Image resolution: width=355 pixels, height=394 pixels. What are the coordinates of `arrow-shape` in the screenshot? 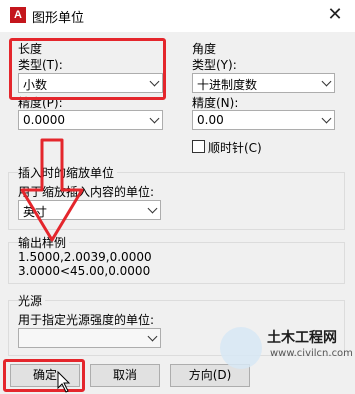 It's located at (52, 190).